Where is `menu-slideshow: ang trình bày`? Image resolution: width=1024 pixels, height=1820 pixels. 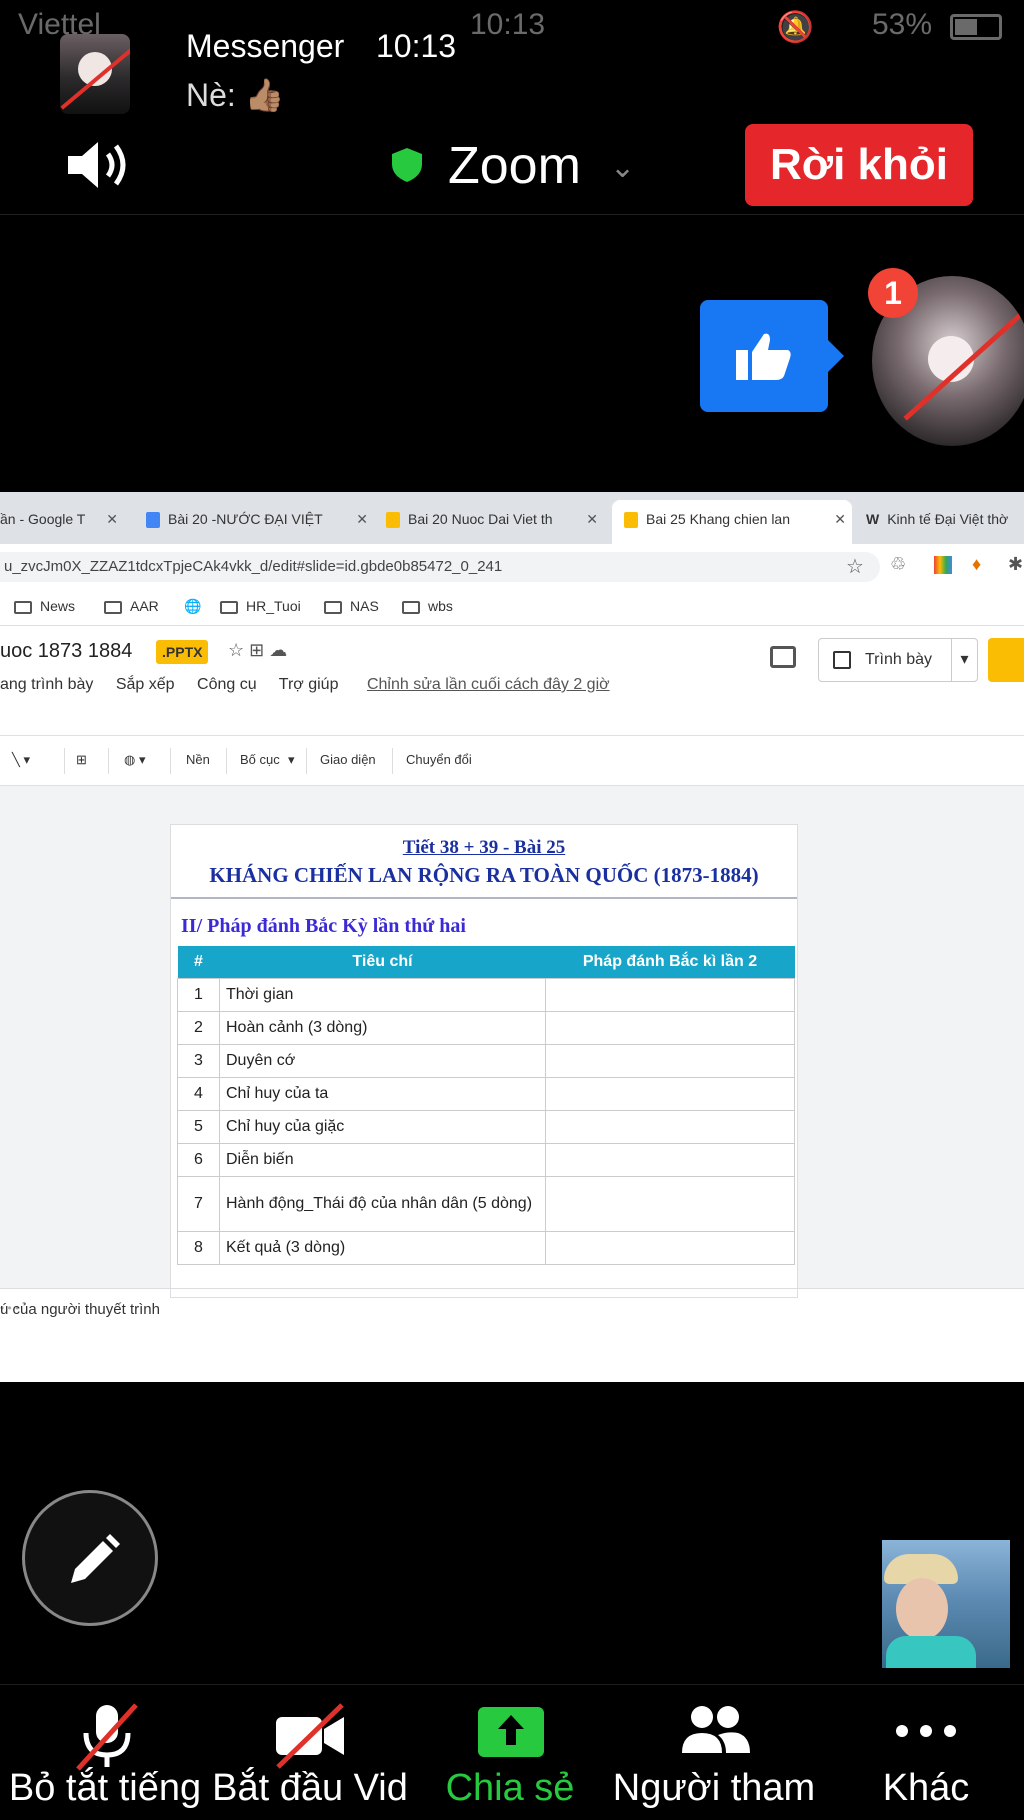 menu-slideshow: ang trình bày is located at coordinates (46, 684).